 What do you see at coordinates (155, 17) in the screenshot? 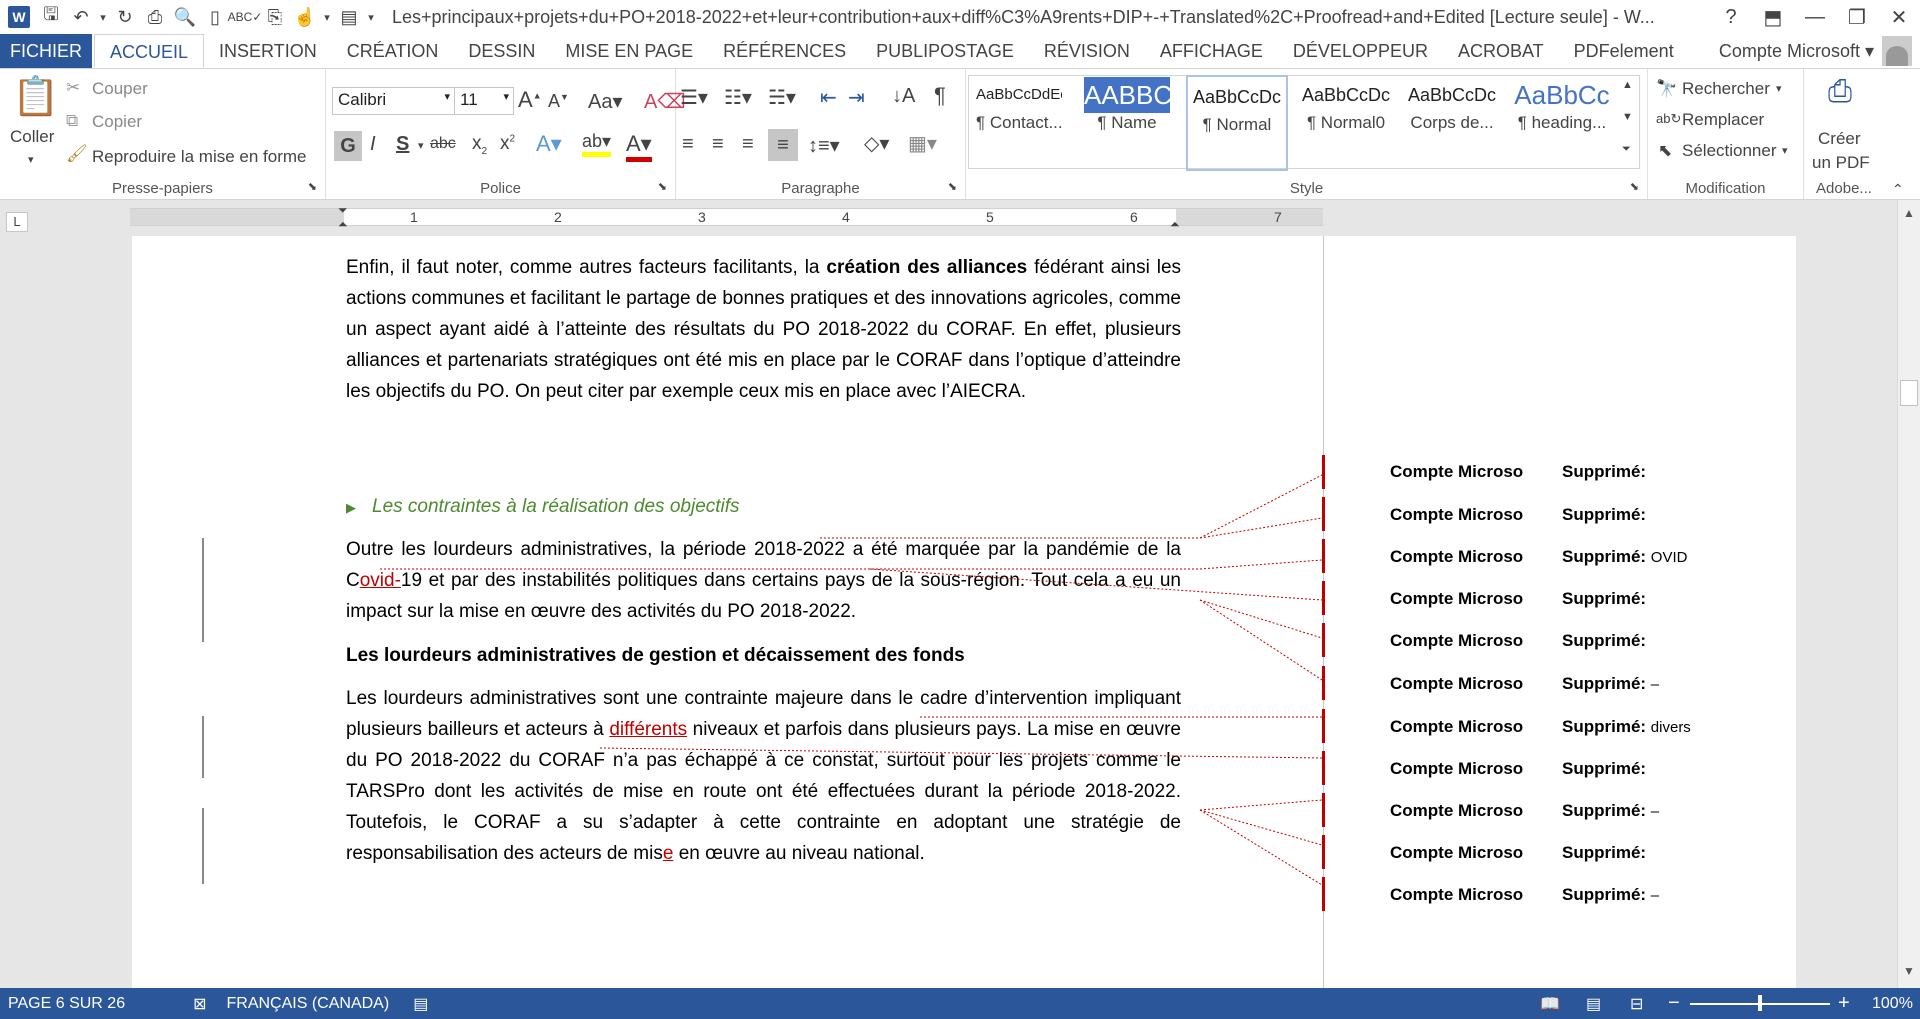
I see `print-icon: ⎙` at bounding box center [155, 17].